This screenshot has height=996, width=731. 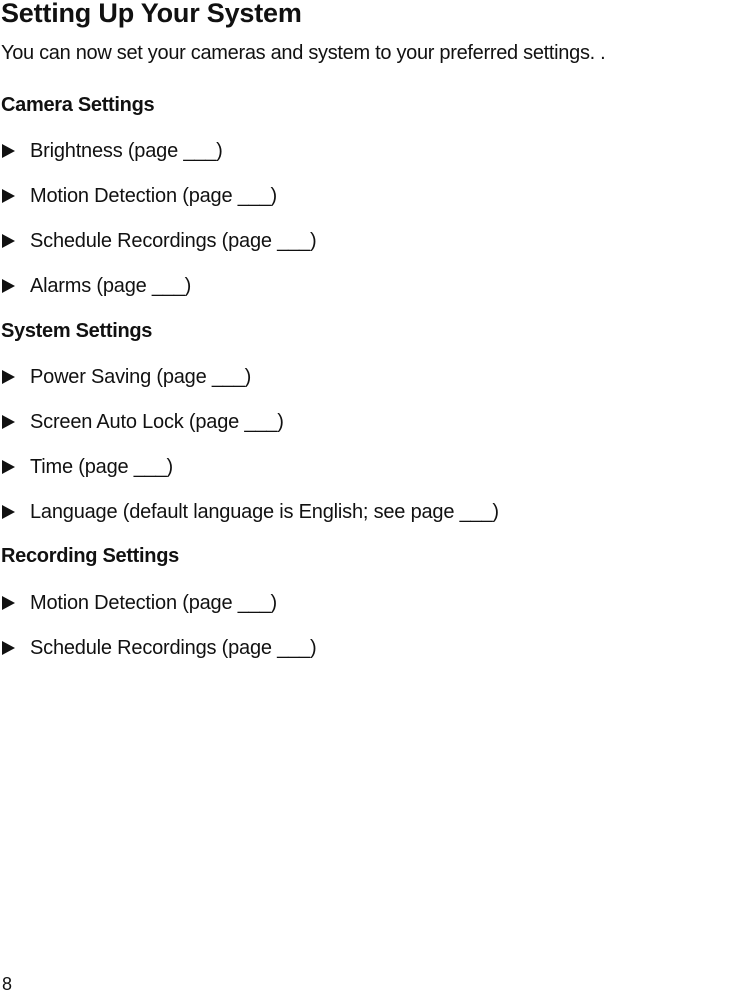 I want to click on list-item: Power Saving (page ___), so click(x=249, y=376).